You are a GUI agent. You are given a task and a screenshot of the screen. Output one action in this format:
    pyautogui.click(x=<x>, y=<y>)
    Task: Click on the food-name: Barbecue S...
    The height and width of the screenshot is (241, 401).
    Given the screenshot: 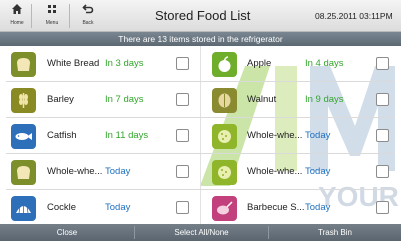 What is the action you would take?
    pyautogui.click(x=276, y=207)
    